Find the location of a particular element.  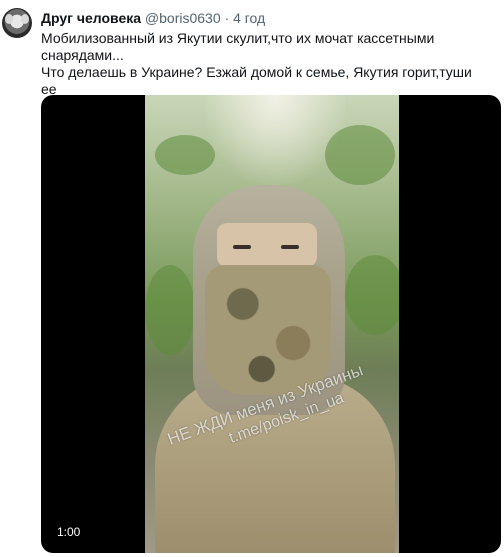

tweet-header: Друг человека @boris0630 · 4 год is located at coordinates (153, 18).